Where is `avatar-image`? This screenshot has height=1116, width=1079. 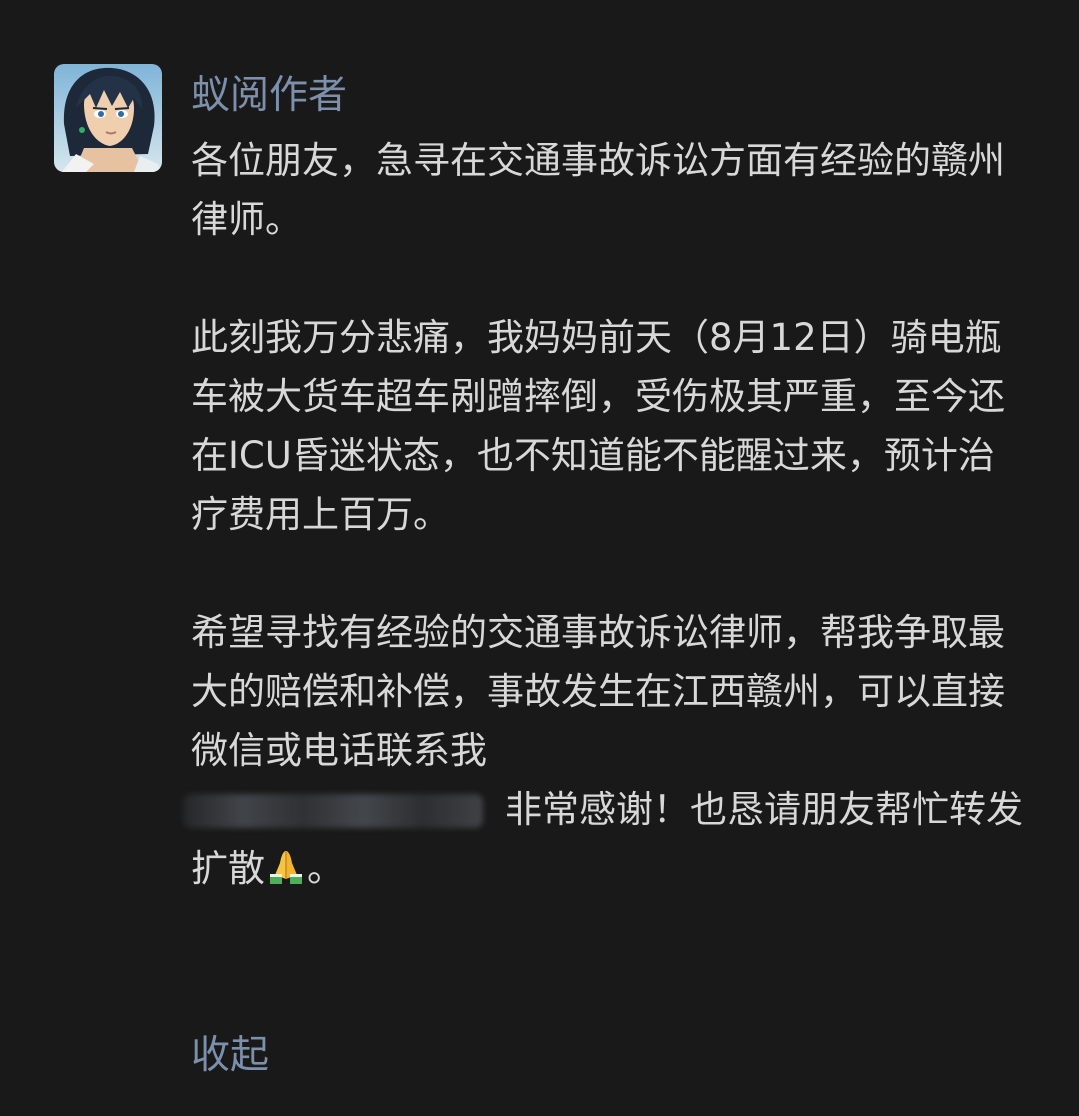
avatar-image is located at coordinates (108, 118).